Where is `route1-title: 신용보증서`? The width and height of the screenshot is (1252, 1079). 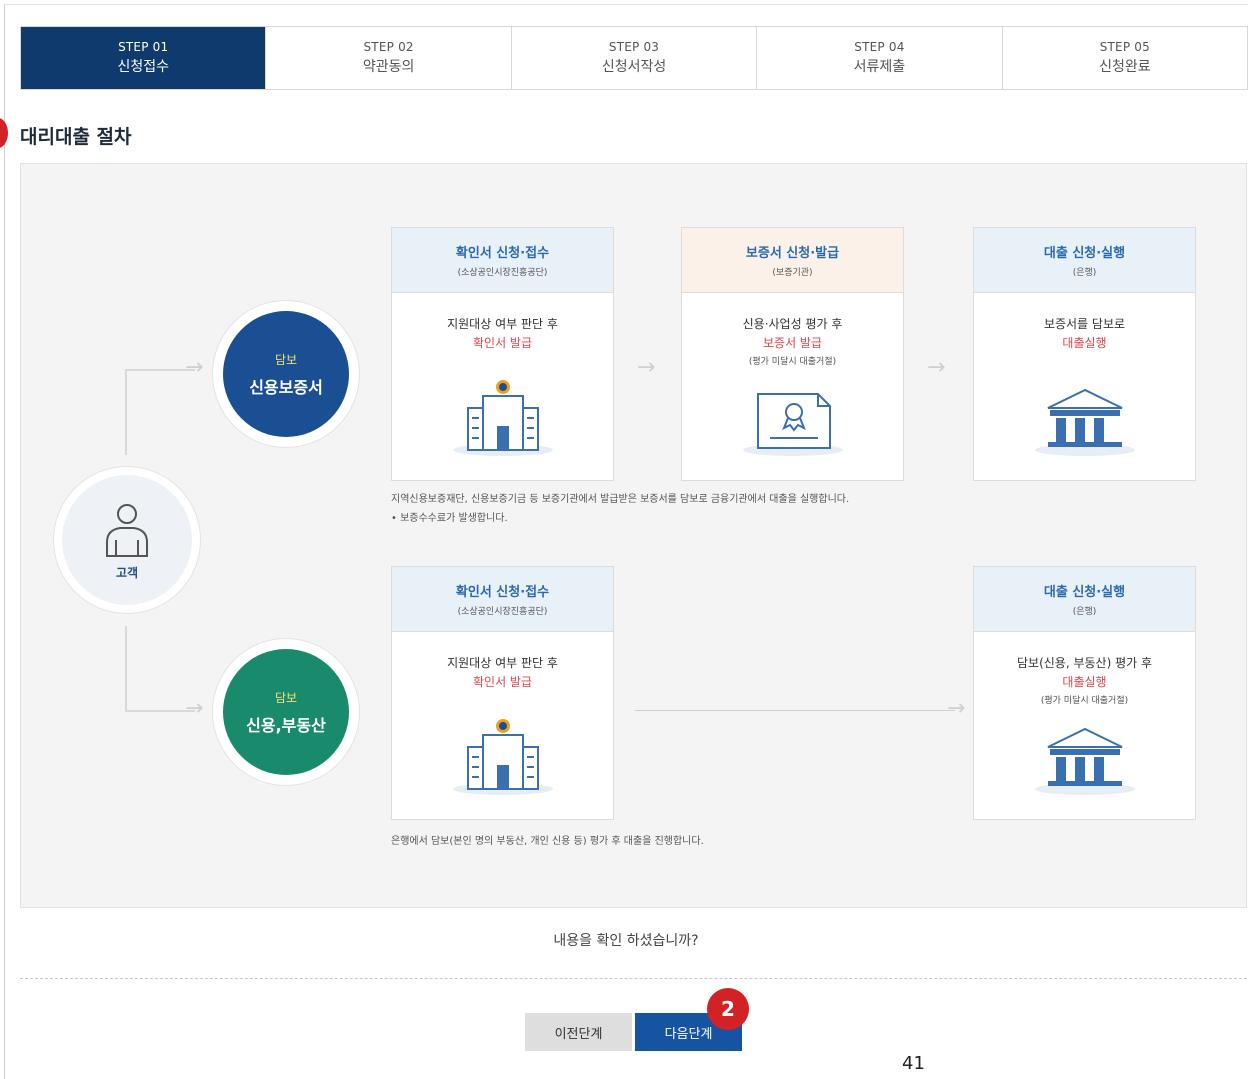 route1-title: 신용보증서 is located at coordinates (286, 387).